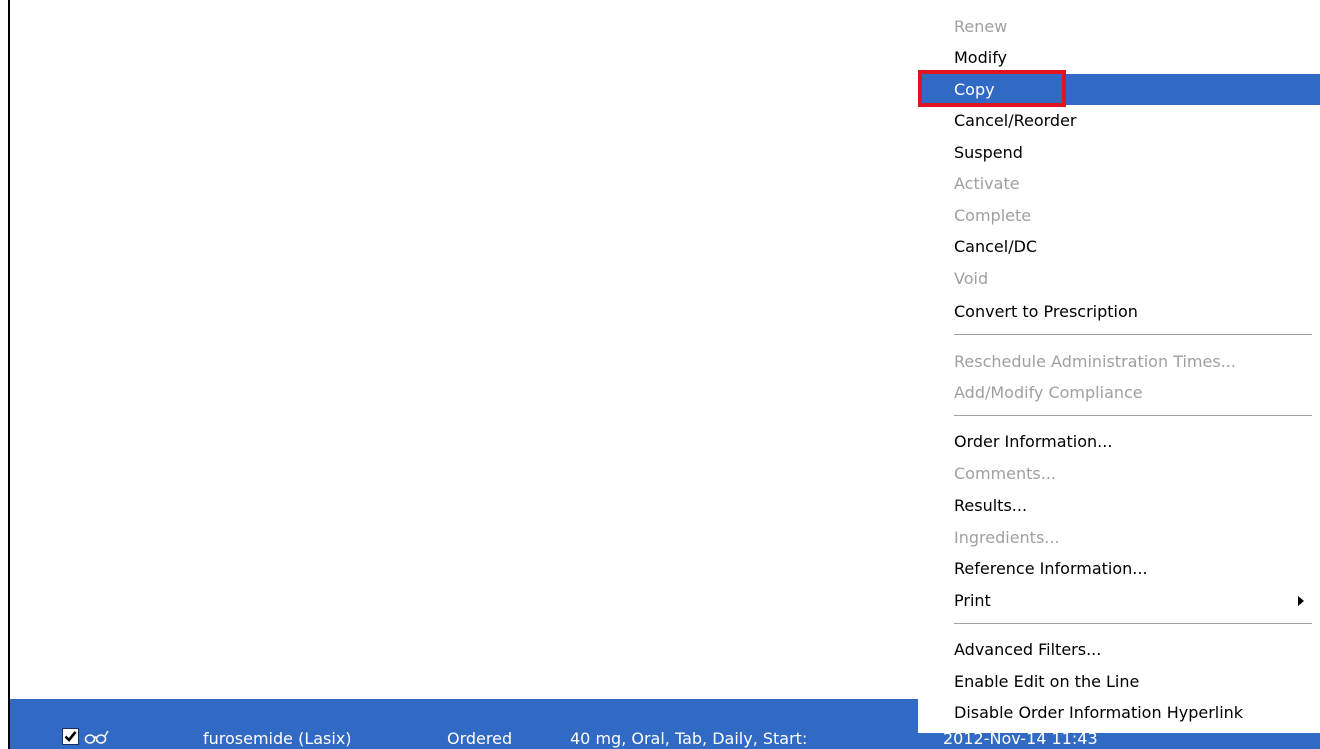  What do you see at coordinates (97, 739) in the screenshot?
I see `glasses-icon` at bounding box center [97, 739].